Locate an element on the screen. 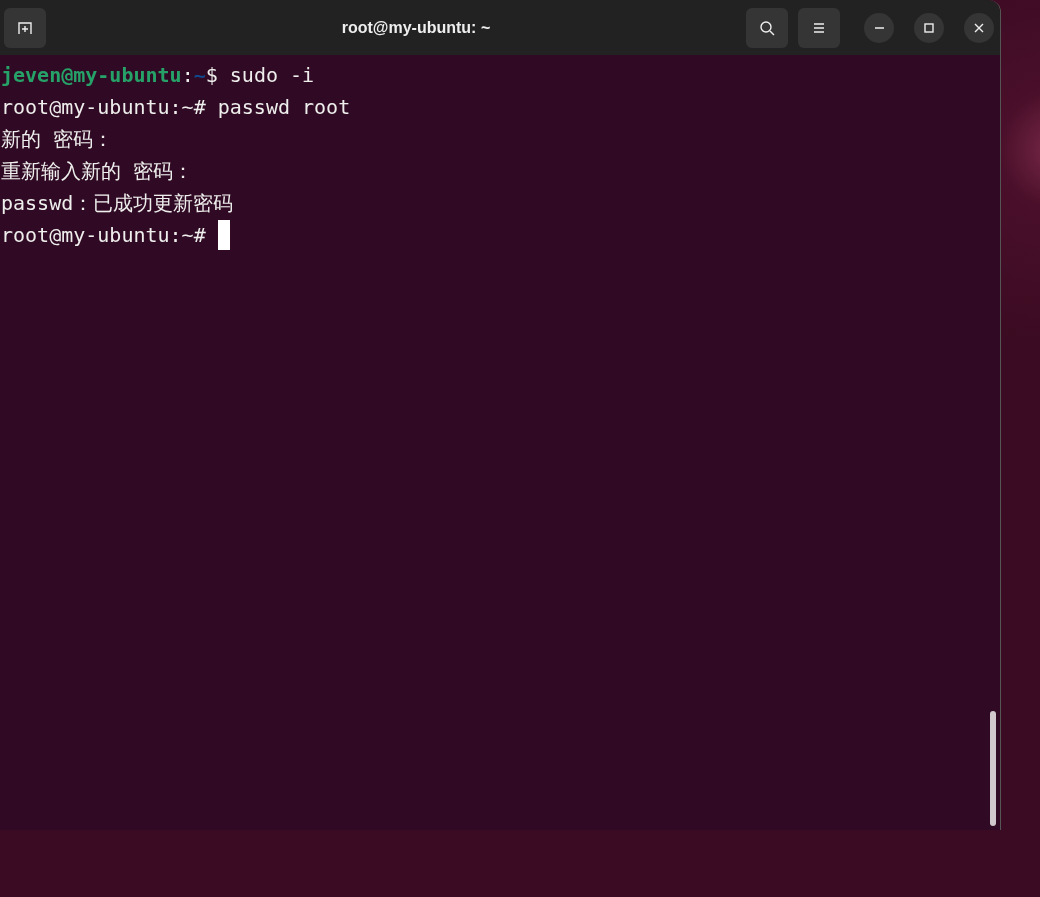 The width and height of the screenshot is (1040, 897). minimize-icon is located at coordinates (879, 27).